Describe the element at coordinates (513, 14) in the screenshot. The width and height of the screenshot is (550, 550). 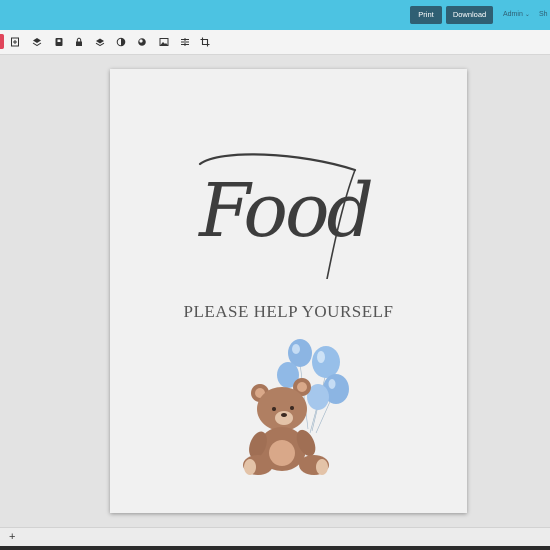
I see `user-menu-label: Admin` at that location.